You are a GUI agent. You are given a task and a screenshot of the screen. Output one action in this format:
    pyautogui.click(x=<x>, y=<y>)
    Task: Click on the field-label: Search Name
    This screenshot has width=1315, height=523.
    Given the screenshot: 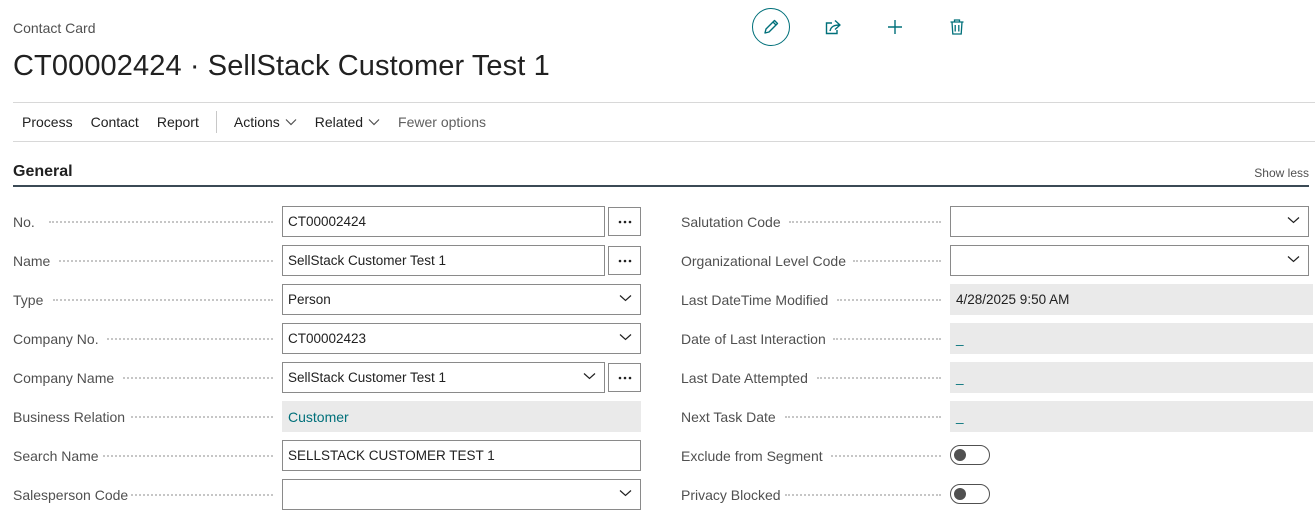 What is the action you would take?
    pyautogui.click(x=56, y=455)
    